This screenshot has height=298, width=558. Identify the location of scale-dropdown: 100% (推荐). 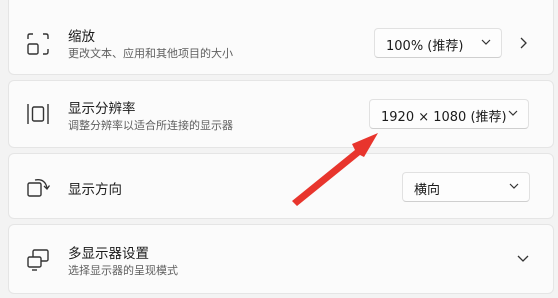
(438, 43).